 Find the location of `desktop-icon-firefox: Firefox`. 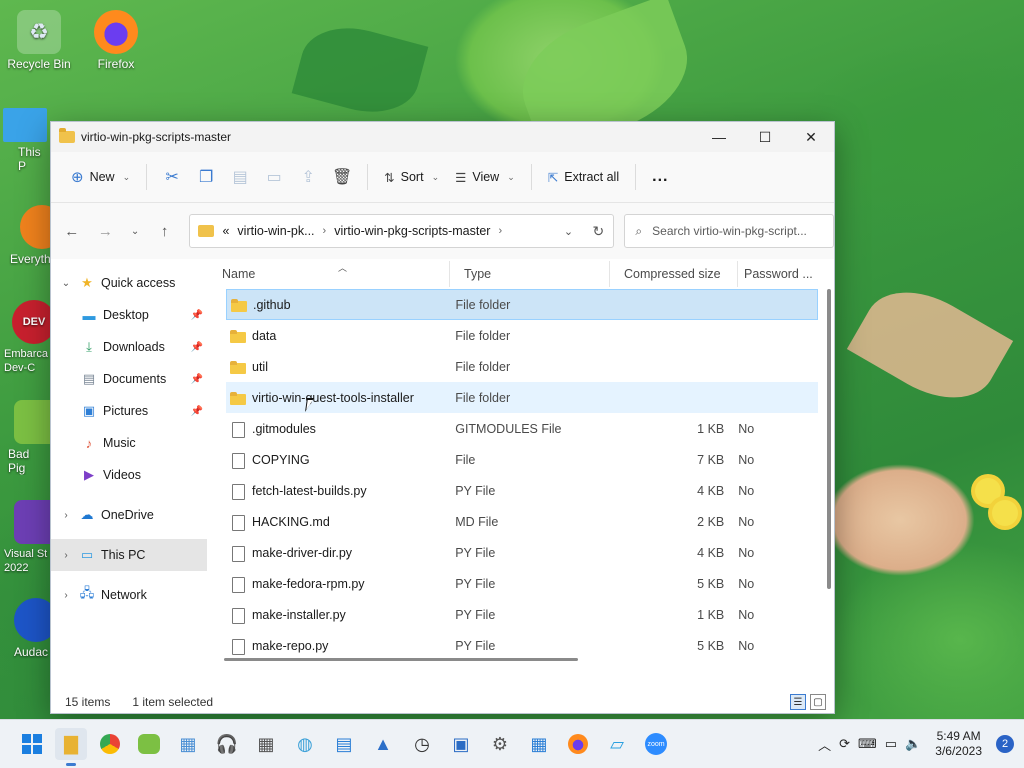

desktop-icon-firefox: Firefox is located at coordinates (116, 40).